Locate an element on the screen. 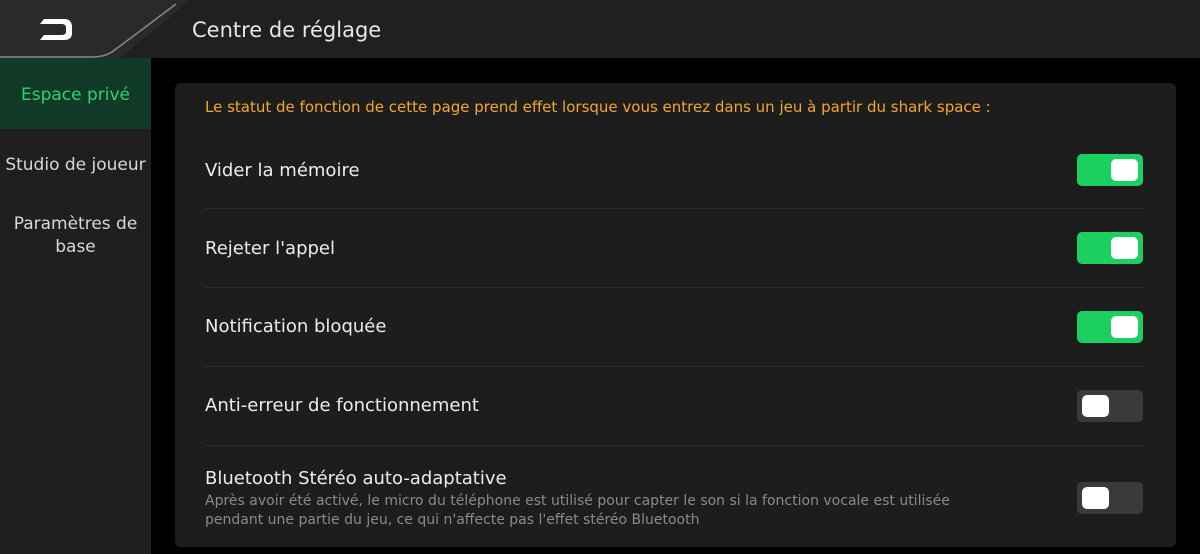 This screenshot has width=1200, height=554. header-bar: Centre de réglage is located at coordinates (600, 29).